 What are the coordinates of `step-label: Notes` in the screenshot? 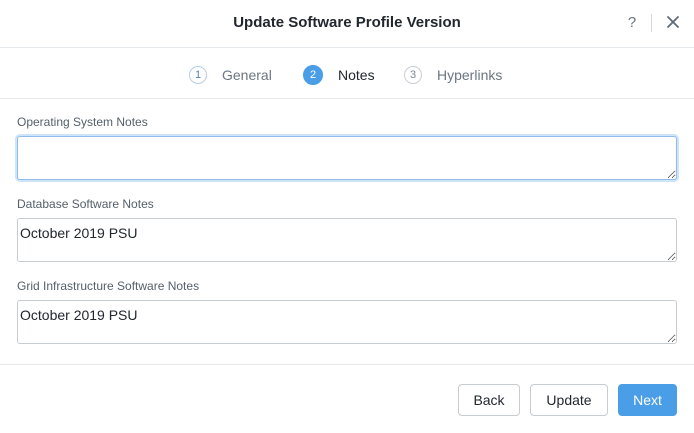 It's located at (356, 75).